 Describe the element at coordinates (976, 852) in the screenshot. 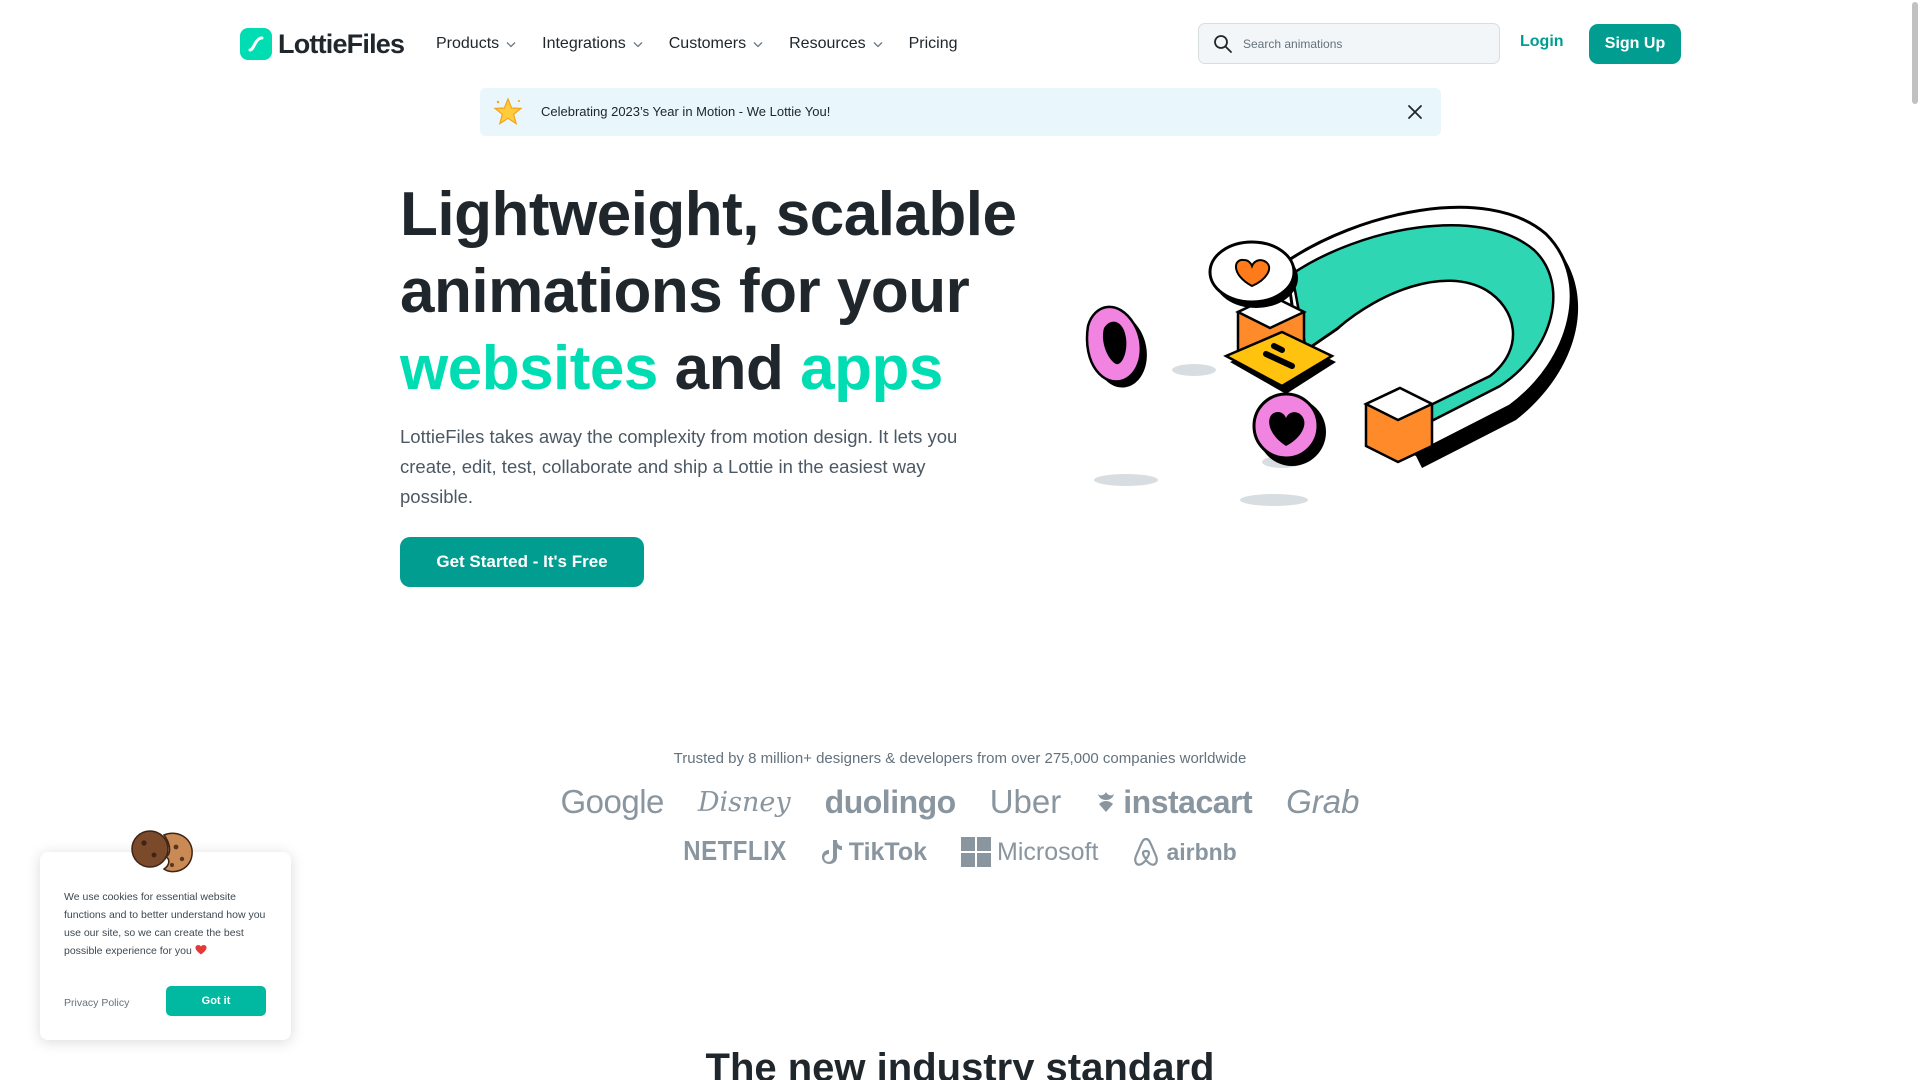

I see `microsoft-icon` at that location.